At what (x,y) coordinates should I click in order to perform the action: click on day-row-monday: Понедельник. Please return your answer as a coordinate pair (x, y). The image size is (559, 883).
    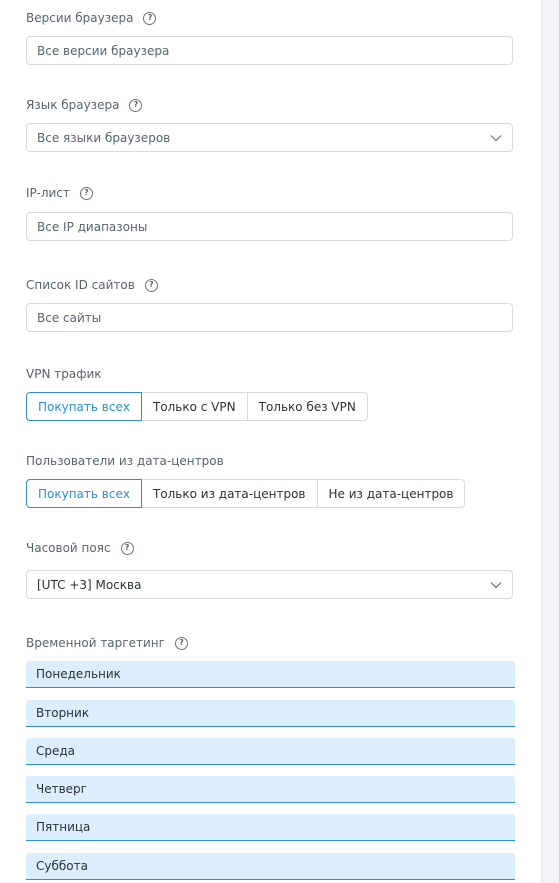
    Looking at the image, I should click on (270, 674).